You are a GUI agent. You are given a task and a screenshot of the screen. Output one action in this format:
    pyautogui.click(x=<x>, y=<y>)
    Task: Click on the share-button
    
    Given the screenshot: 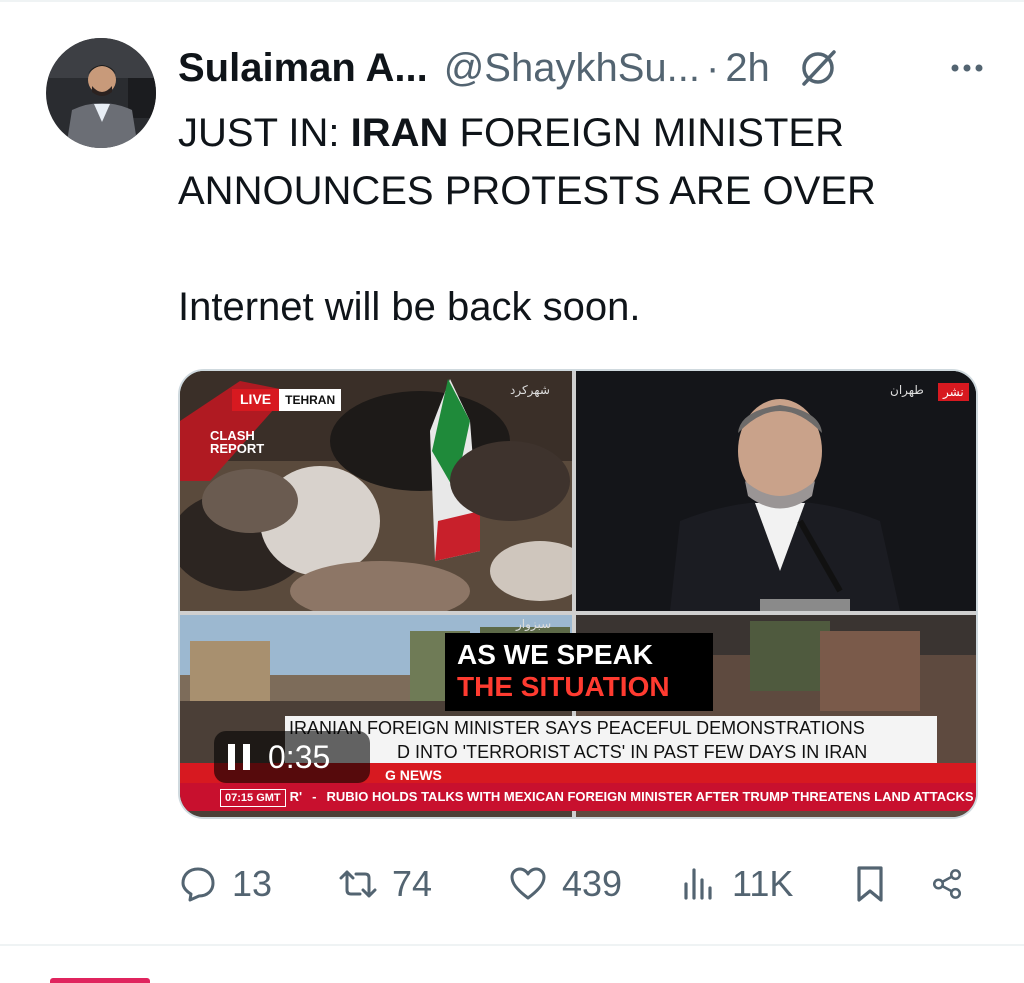 What is the action you would take?
    pyautogui.click(x=954, y=884)
    